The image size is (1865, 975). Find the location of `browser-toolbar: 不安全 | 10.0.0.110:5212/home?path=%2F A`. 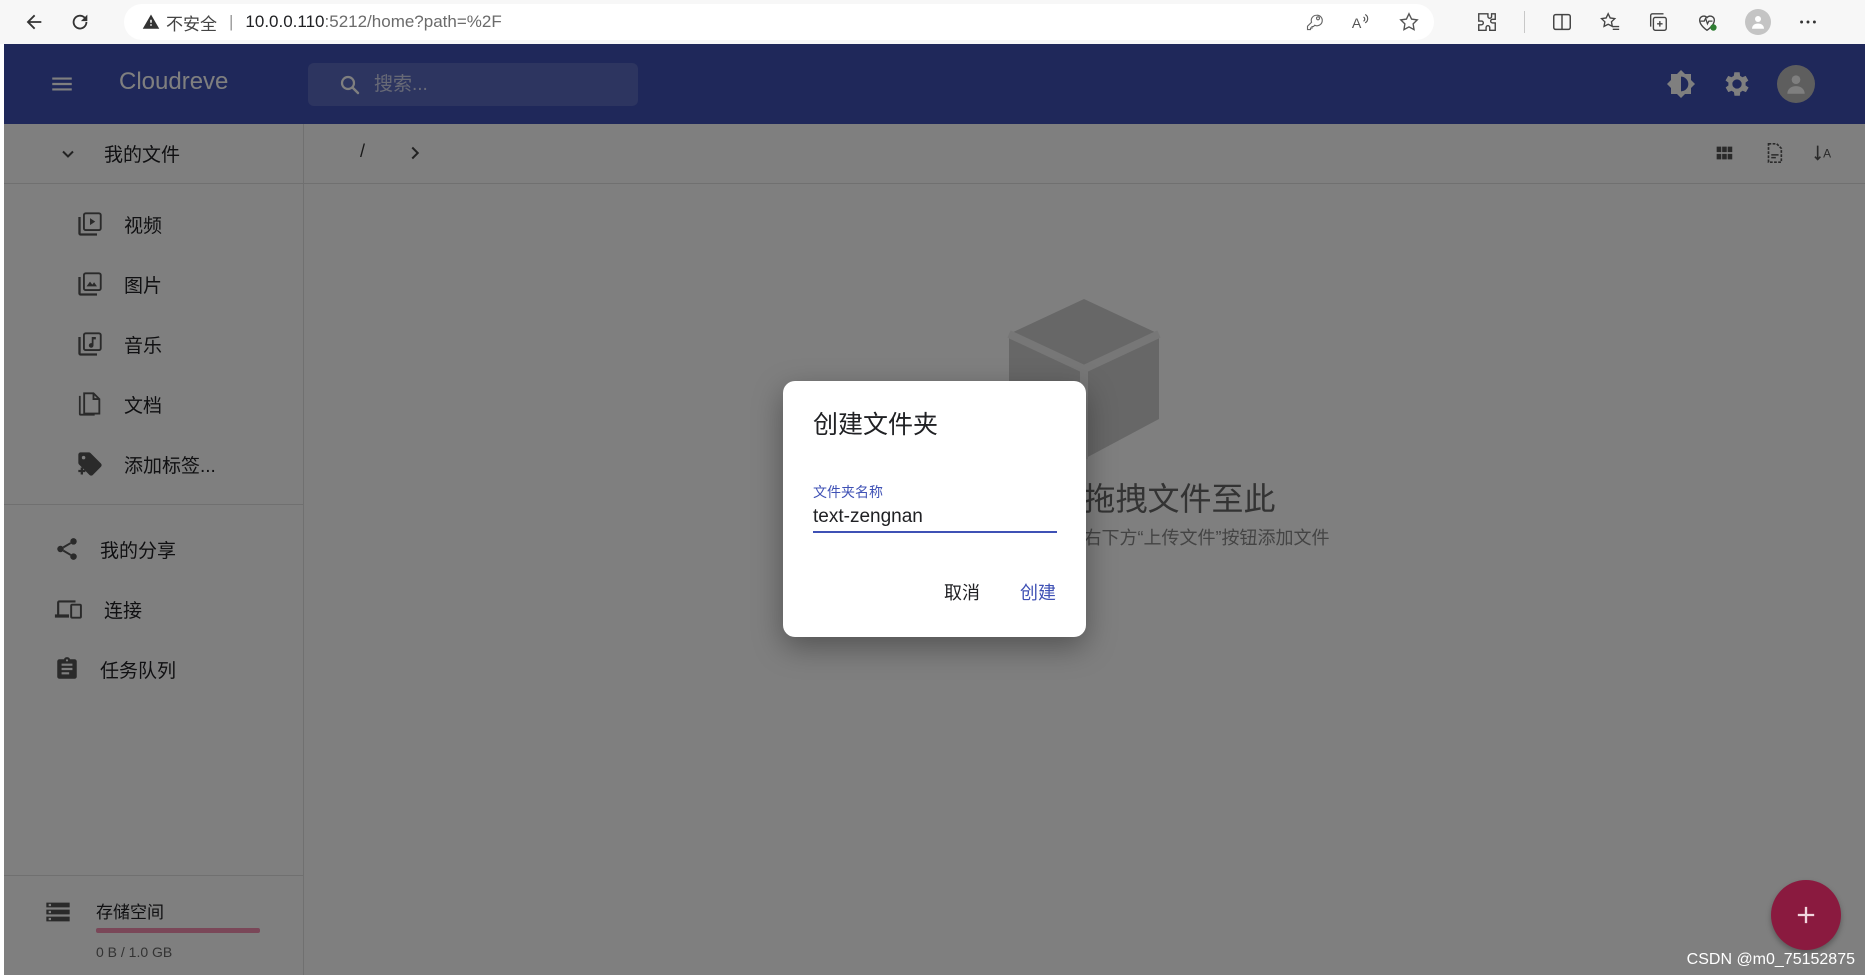

browser-toolbar: 不安全 | 10.0.0.110:5212/home?path=%2F A is located at coordinates (932, 22).